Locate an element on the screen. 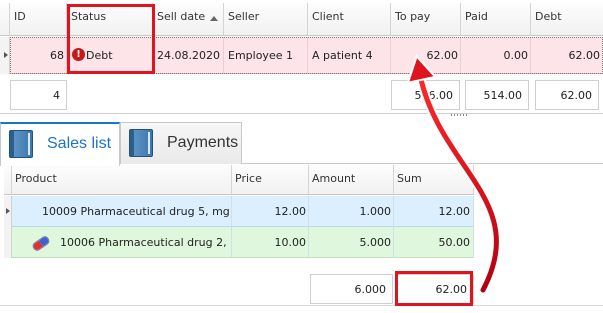  cell-id: 68 is located at coordinates (38, 55).